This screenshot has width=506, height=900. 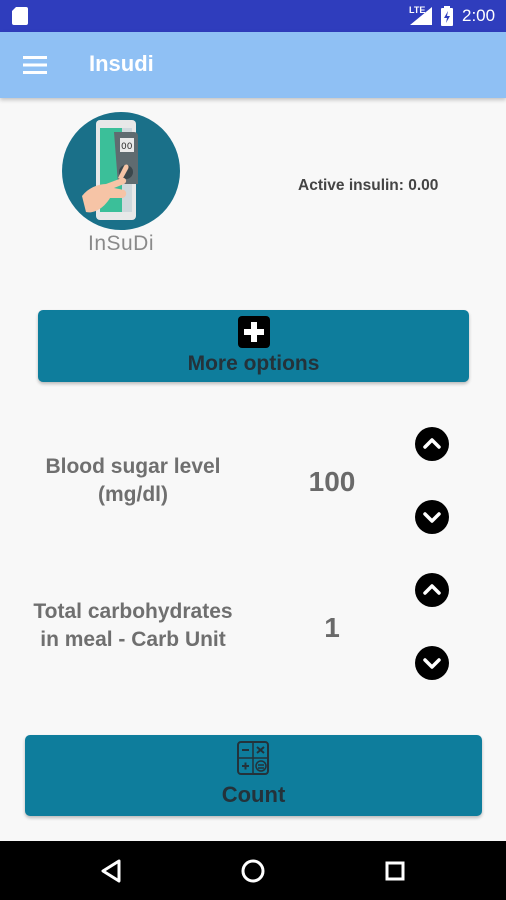 What do you see at coordinates (121, 243) in the screenshot?
I see `logo-text: InSuDi` at bounding box center [121, 243].